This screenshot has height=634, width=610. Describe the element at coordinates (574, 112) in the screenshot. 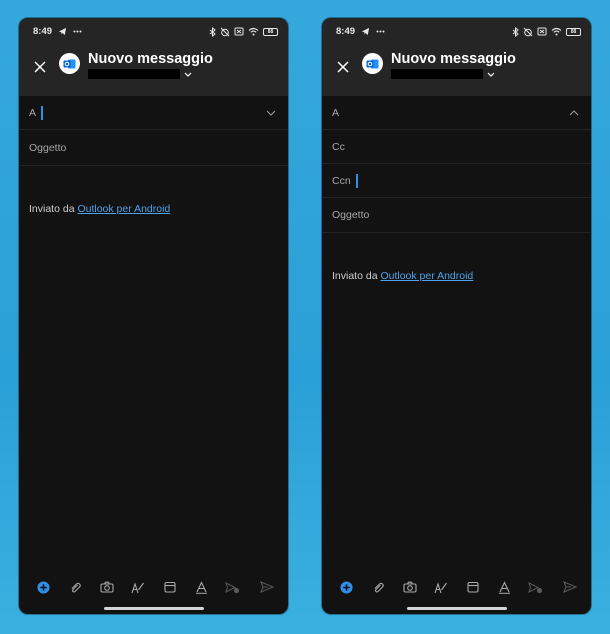

I see `chevron-up-icon` at that location.